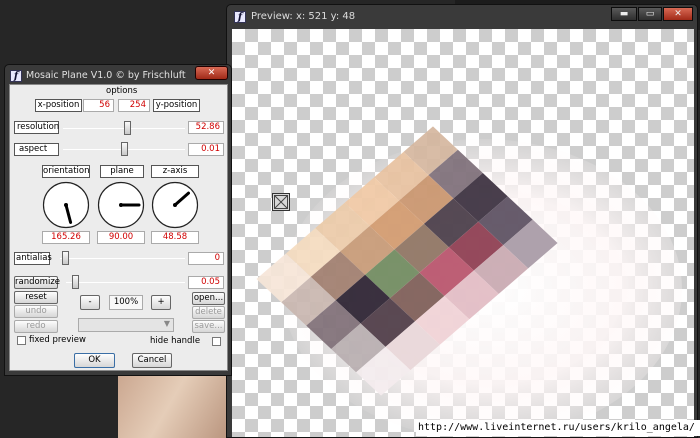 Image resolution: width=700 pixels, height=438 pixels. Describe the element at coordinates (66, 205) in the screenshot. I see `orientation-dial` at that location.